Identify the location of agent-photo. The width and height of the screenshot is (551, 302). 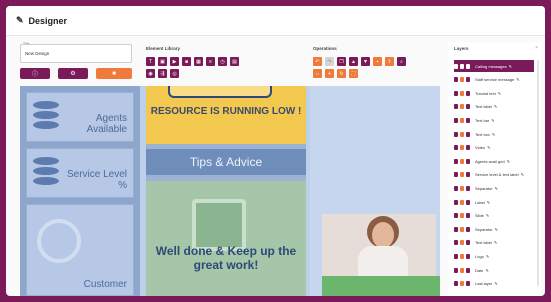
(379, 245).